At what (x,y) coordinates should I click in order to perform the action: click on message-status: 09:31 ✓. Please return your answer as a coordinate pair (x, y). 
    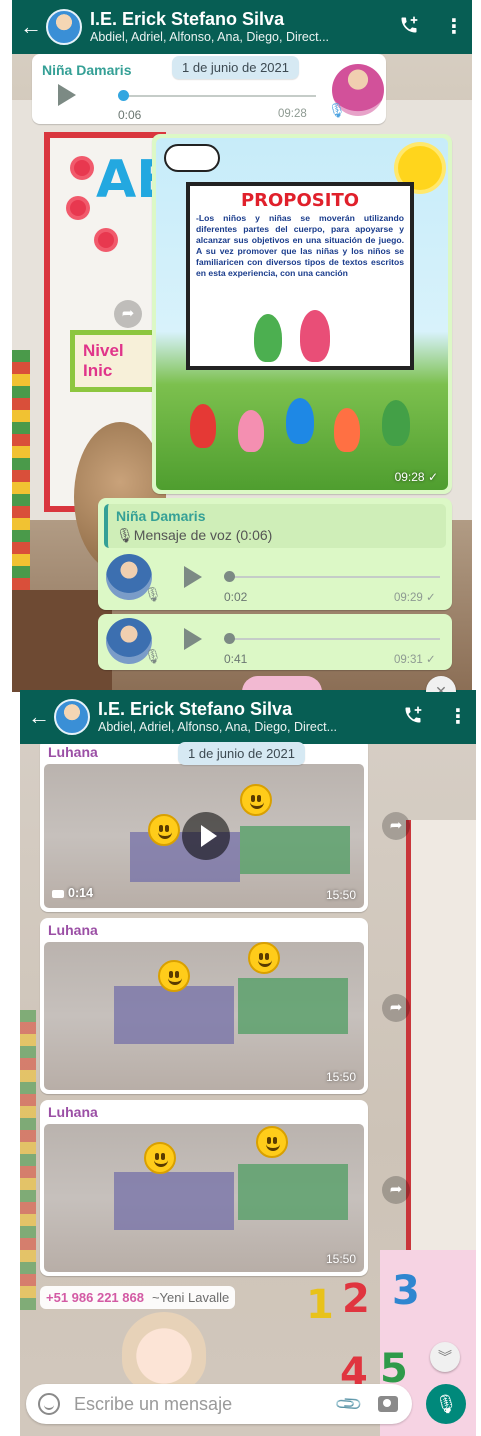
    Looking at the image, I should click on (415, 660).